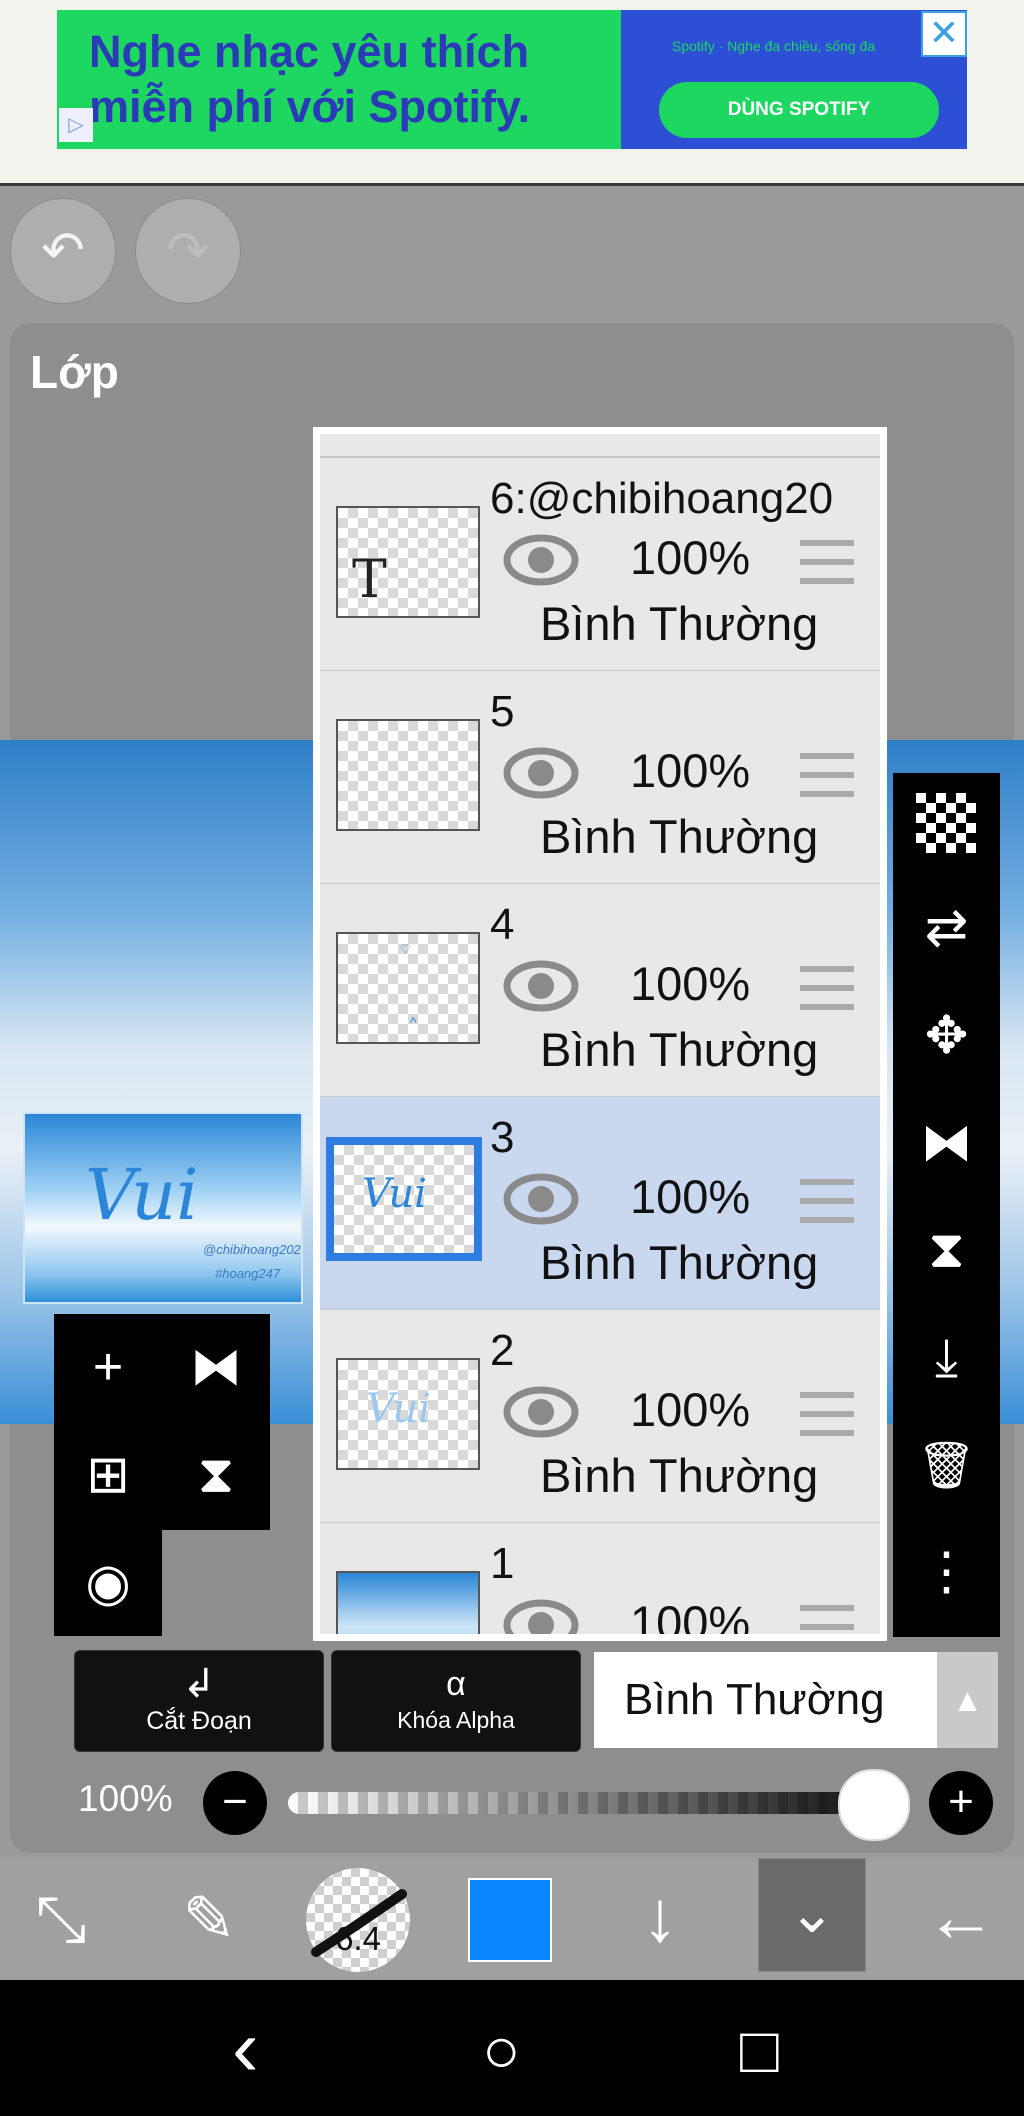 This screenshot has width=1024, height=2116. What do you see at coordinates (163, 1208) in the screenshot?
I see `canvas-preview: Vui @chibihoang2022 #hoang247` at bounding box center [163, 1208].